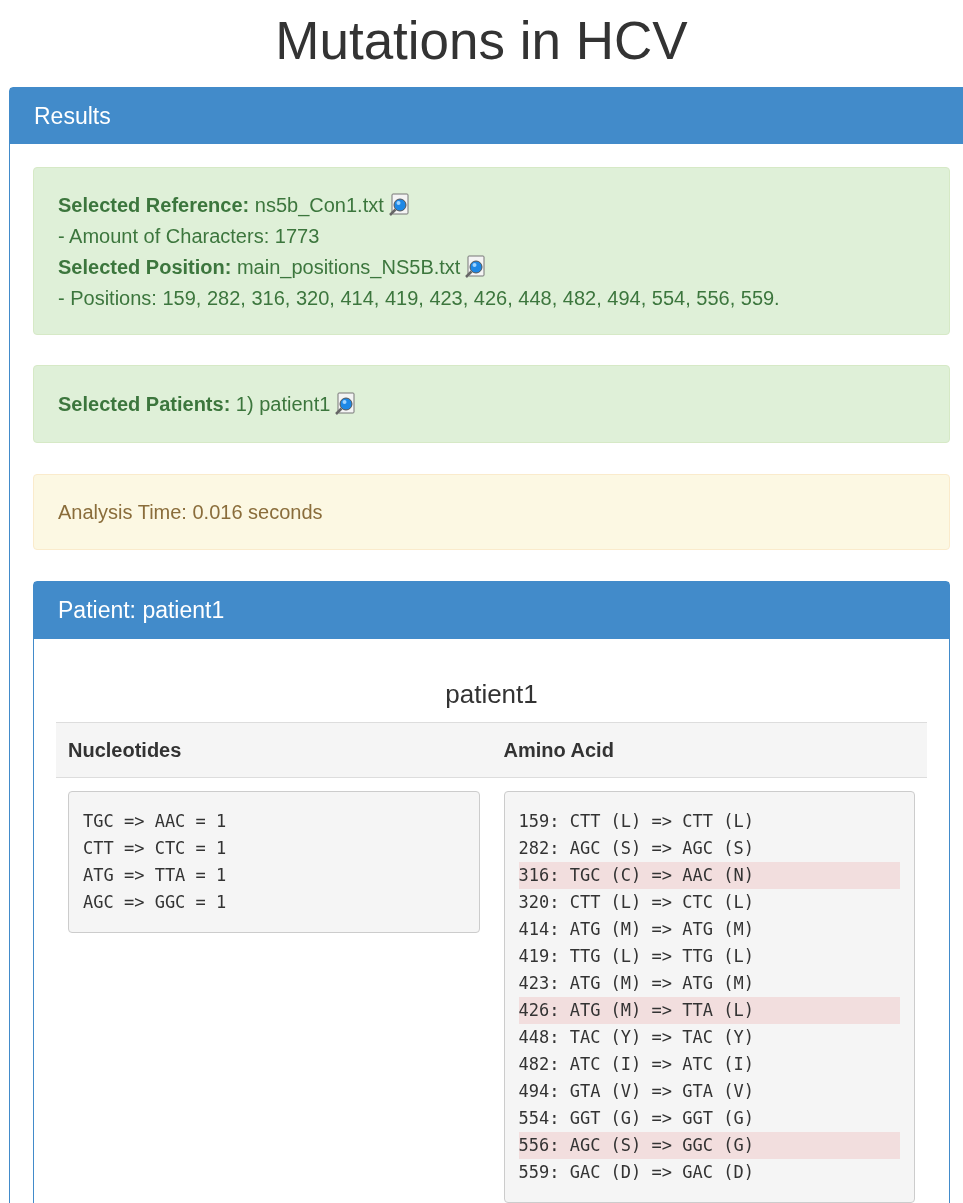  Describe the element at coordinates (636, 929) in the screenshot. I see `code-line: 414: ATG (M) => ATG (M)` at that location.